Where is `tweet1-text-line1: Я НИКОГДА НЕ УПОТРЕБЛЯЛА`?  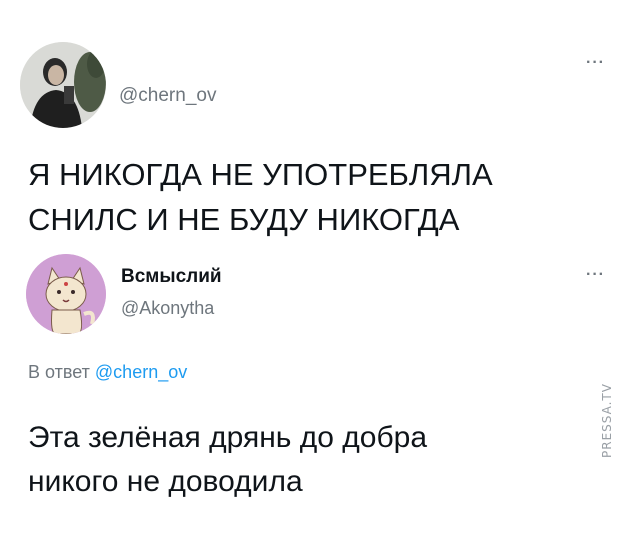 tweet1-text-line1: Я НИКОГДА НЕ УПОТРЕБЛЯЛА is located at coordinates (260, 174).